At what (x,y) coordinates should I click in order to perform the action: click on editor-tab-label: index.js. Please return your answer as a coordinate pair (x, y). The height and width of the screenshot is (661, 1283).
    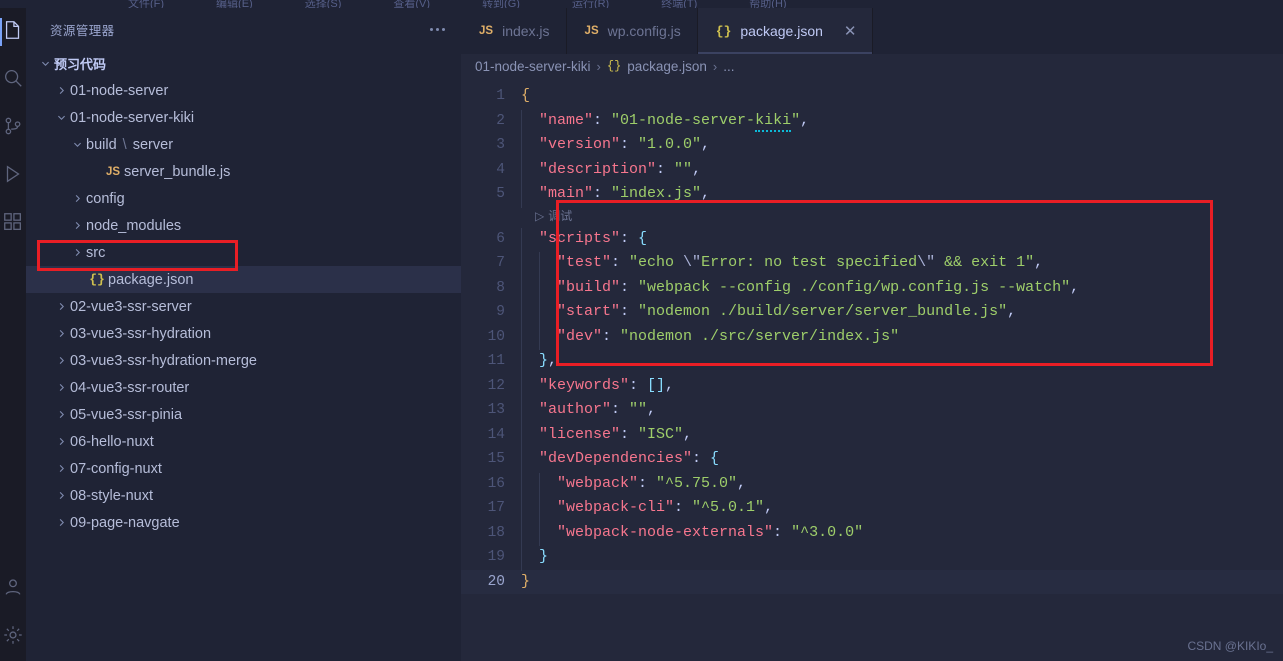
    Looking at the image, I should click on (526, 31).